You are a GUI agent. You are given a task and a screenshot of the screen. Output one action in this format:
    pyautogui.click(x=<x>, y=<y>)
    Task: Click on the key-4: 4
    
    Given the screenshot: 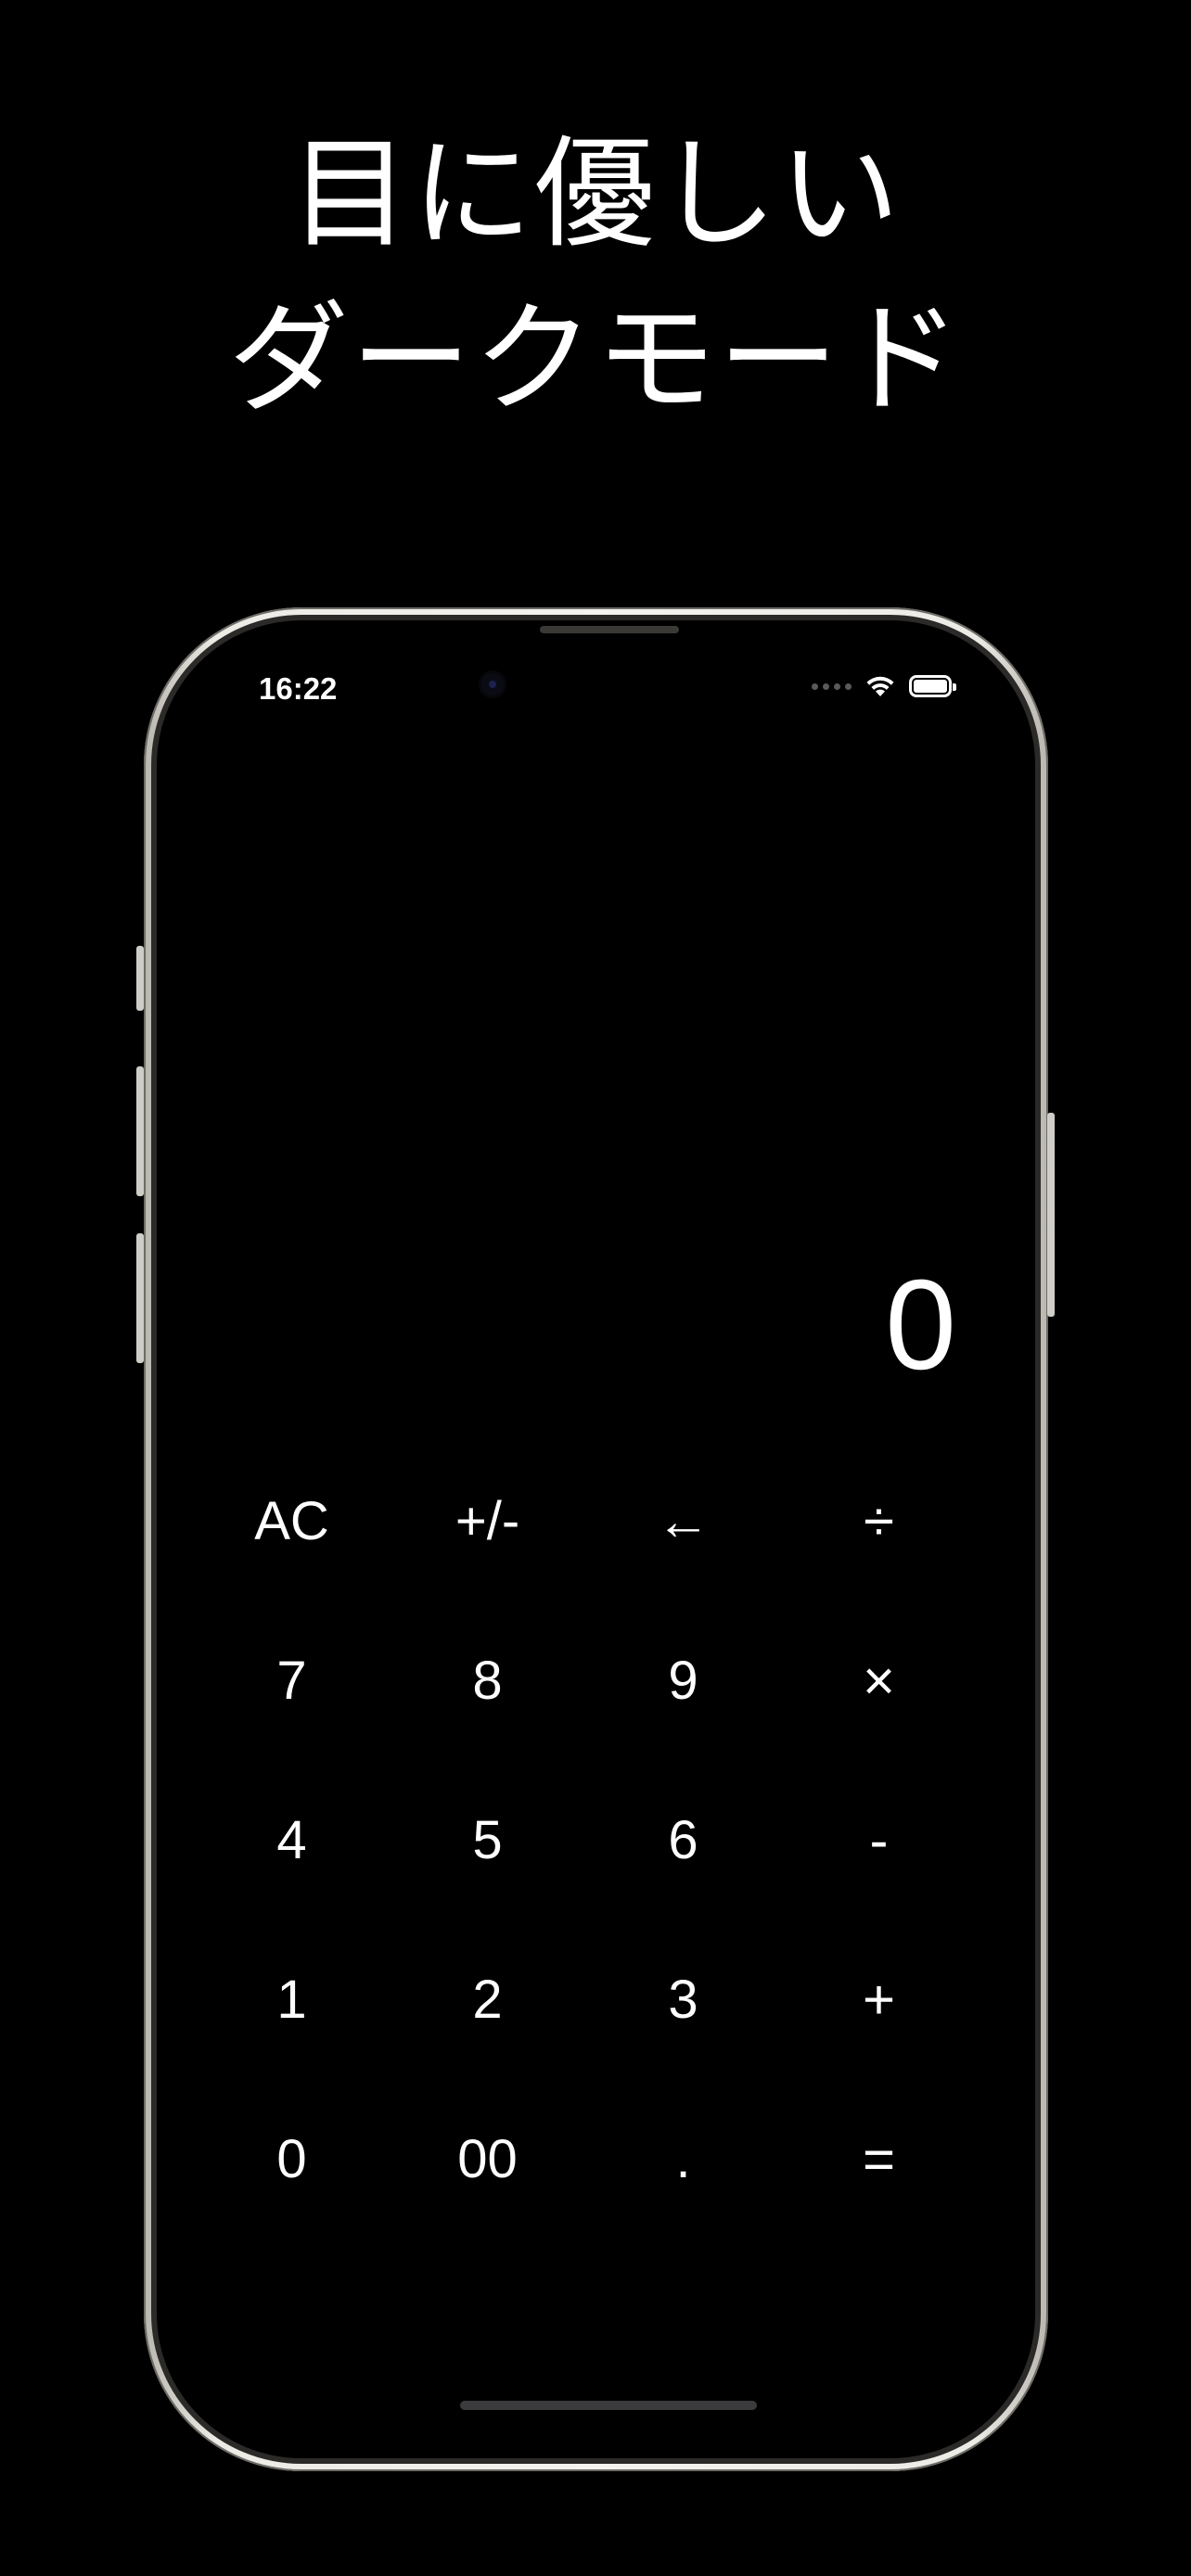 What is the action you would take?
    pyautogui.click(x=292, y=1840)
    